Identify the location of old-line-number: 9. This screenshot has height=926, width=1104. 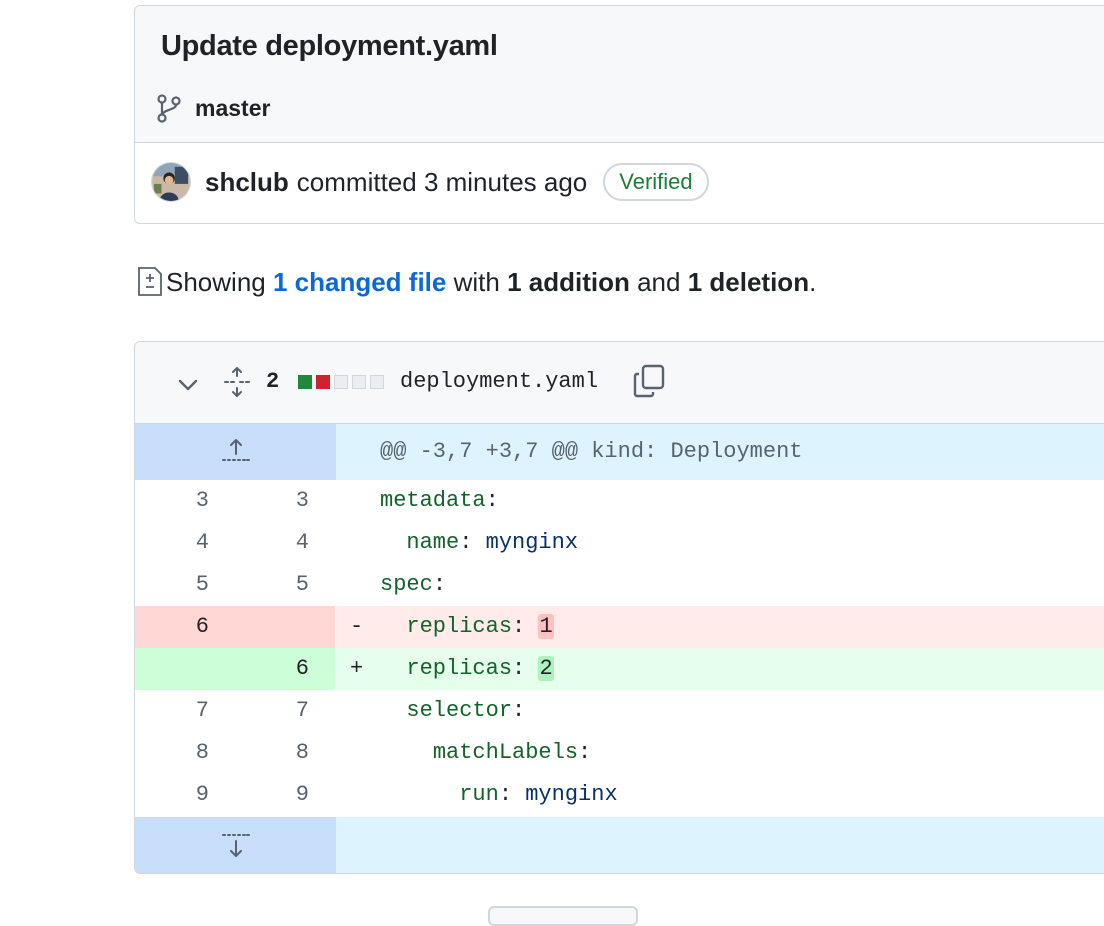
(185, 795).